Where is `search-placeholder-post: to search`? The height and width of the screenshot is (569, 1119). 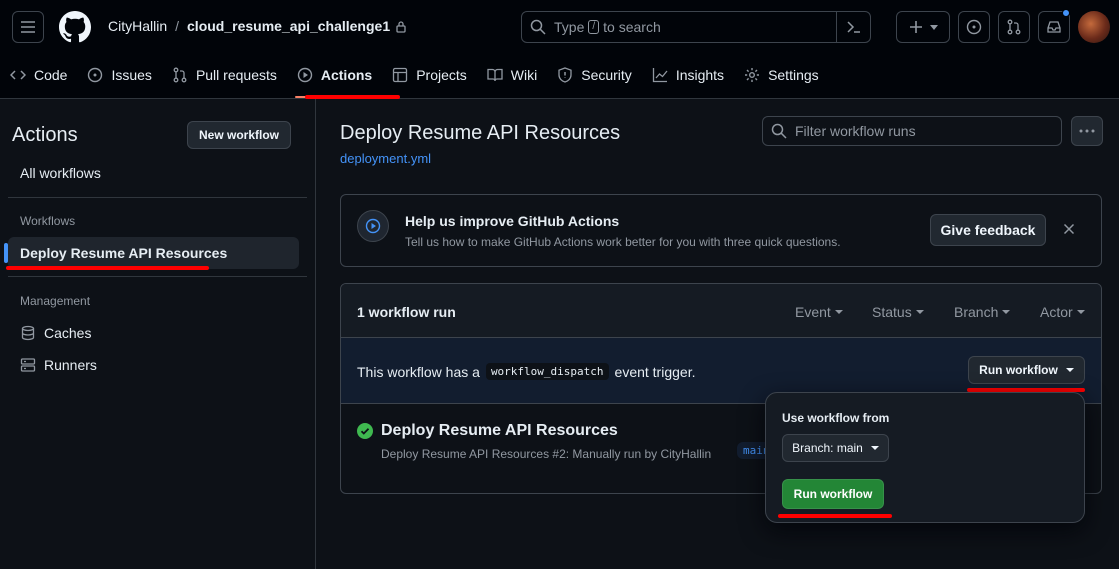
search-placeholder-post: to search is located at coordinates (632, 27).